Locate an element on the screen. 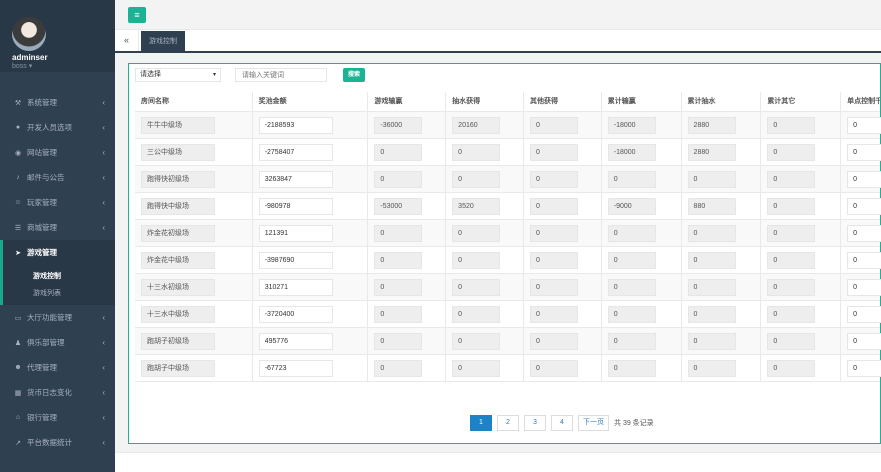 This screenshot has height=472, width=881. page-button: 1 is located at coordinates (481, 423).